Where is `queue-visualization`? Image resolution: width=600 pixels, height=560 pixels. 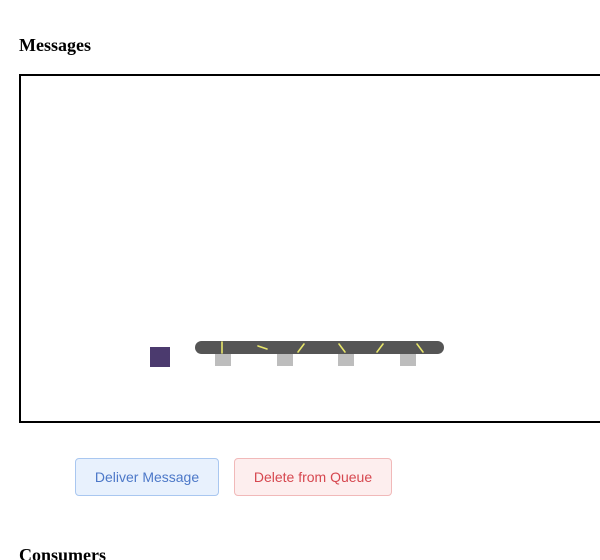 queue-visualization is located at coordinates (297, 354).